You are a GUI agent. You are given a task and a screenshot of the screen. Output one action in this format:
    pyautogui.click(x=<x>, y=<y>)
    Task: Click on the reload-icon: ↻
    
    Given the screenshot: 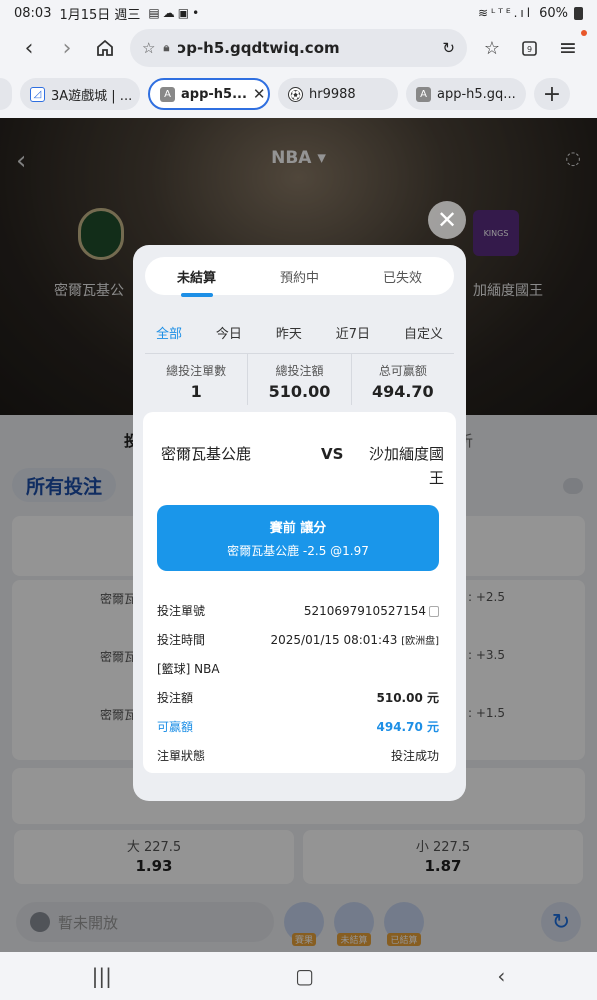 What is the action you would take?
    pyautogui.click(x=448, y=48)
    